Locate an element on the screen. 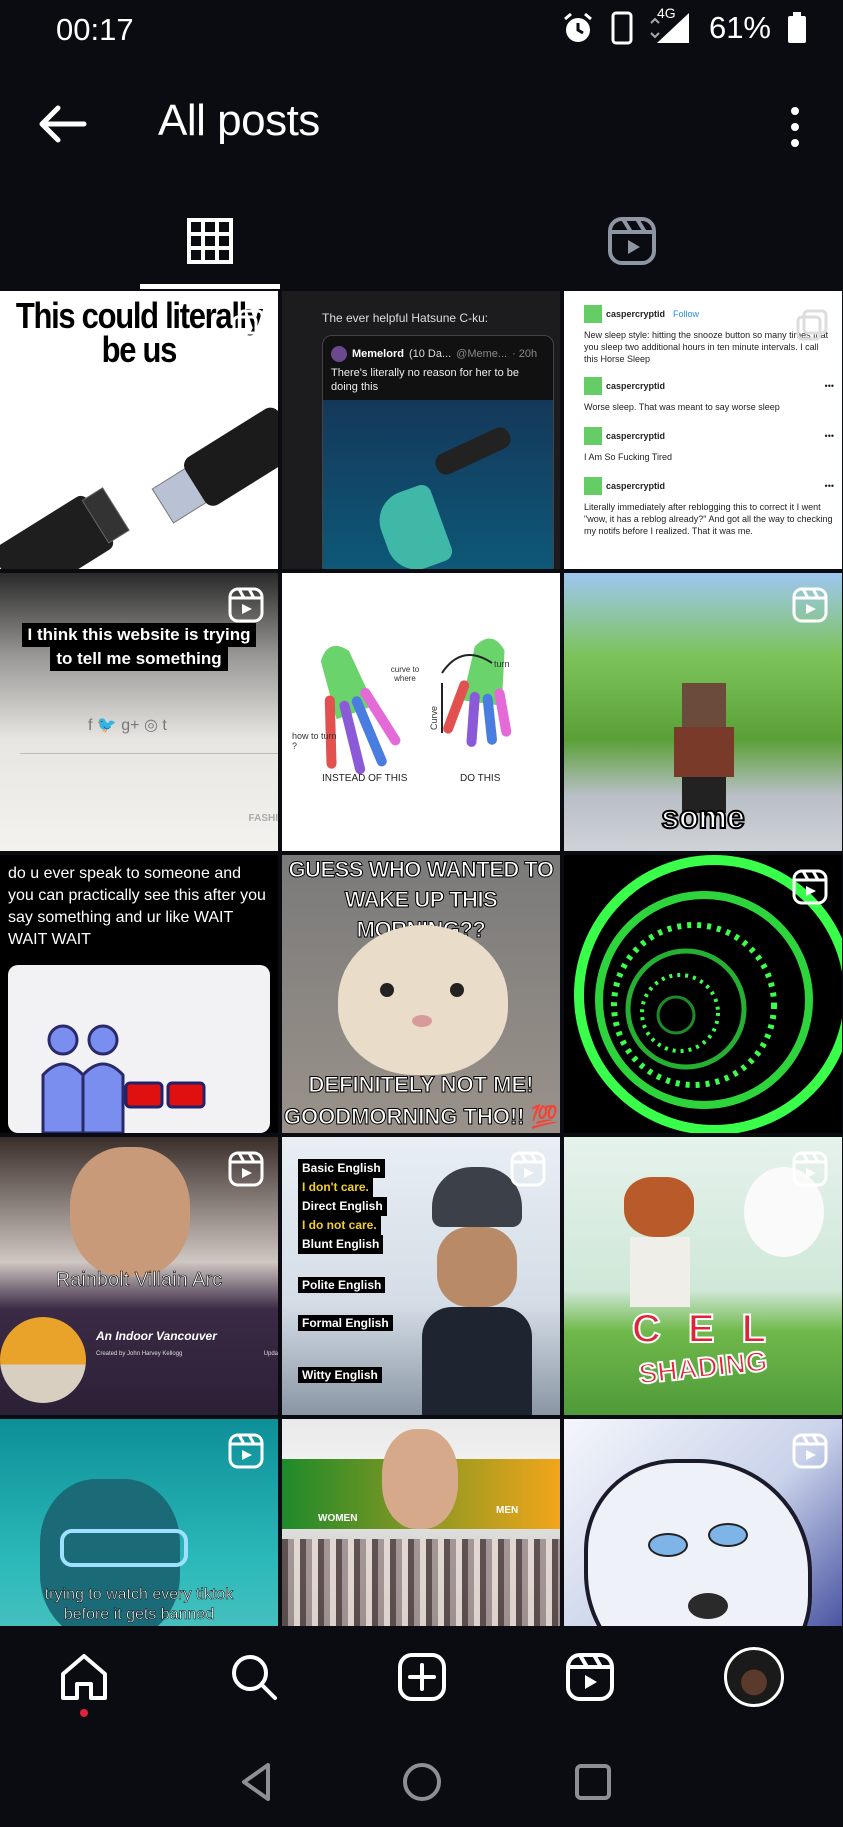 The height and width of the screenshot is (1827, 843). reel-caption: some is located at coordinates (703, 817).